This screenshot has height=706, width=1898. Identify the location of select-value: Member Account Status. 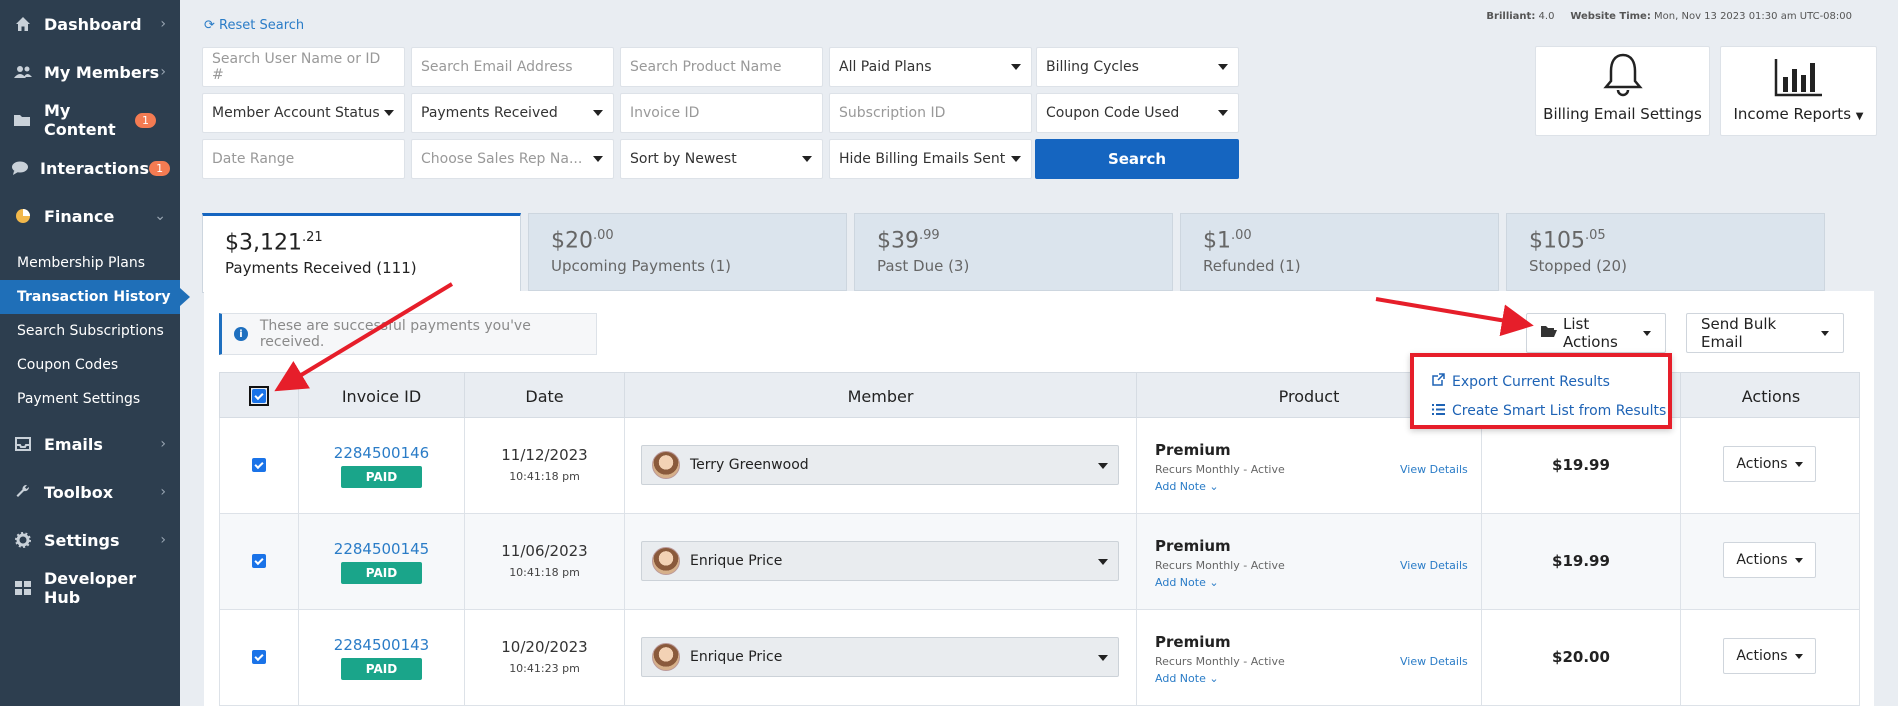
(296, 113).